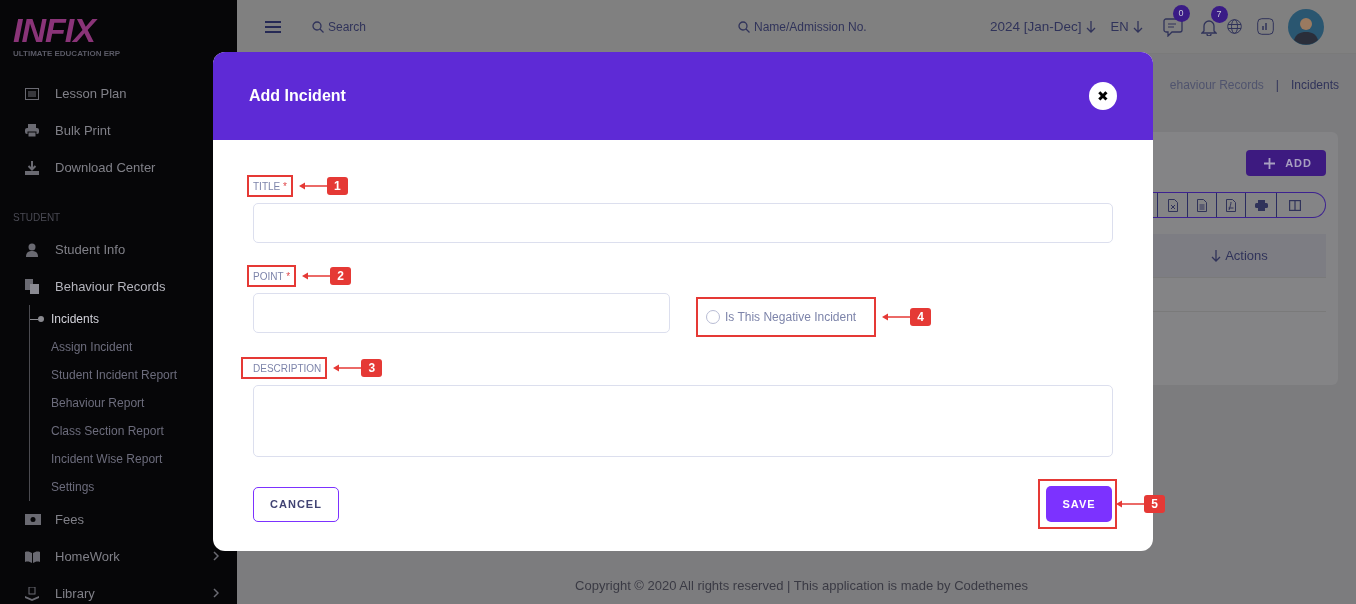  What do you see at coordinates (1119, 26) in the screenshot?
I see `language-selector: EN` at bounding box center [1119, 26].